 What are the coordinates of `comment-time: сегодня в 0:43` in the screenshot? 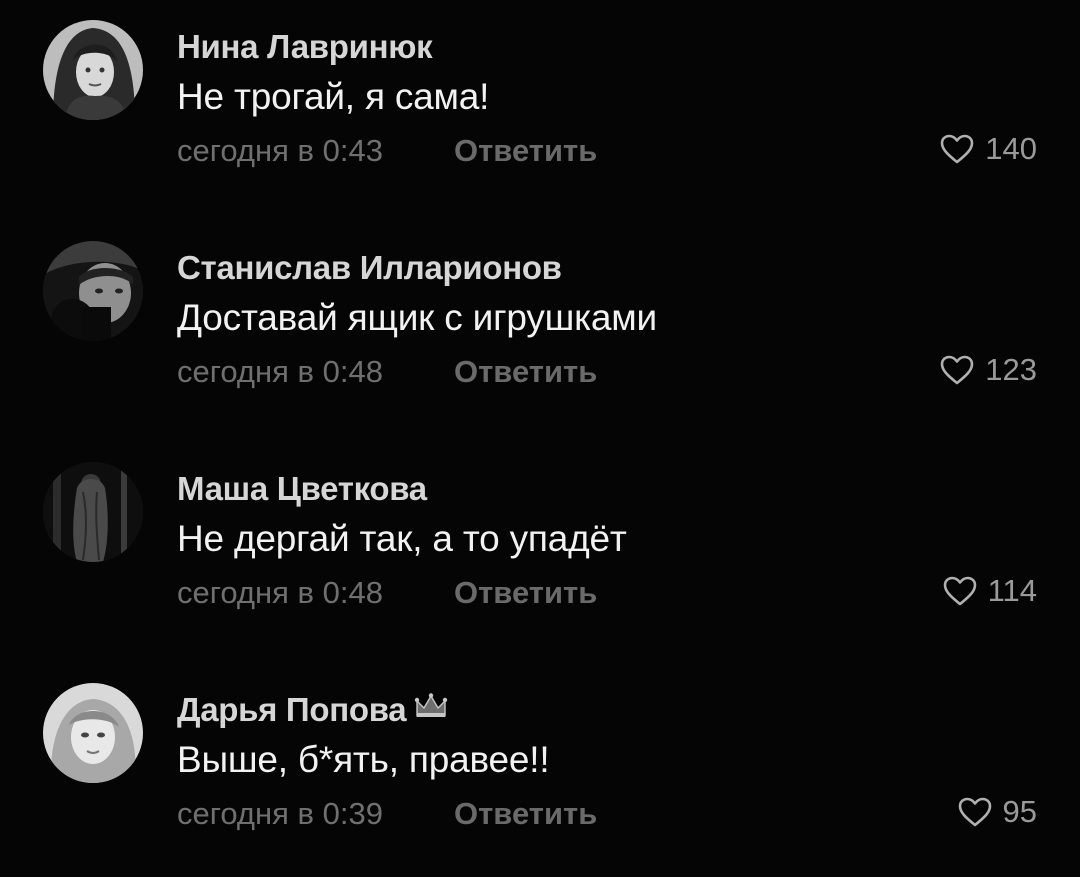 It's located at (280, 150).